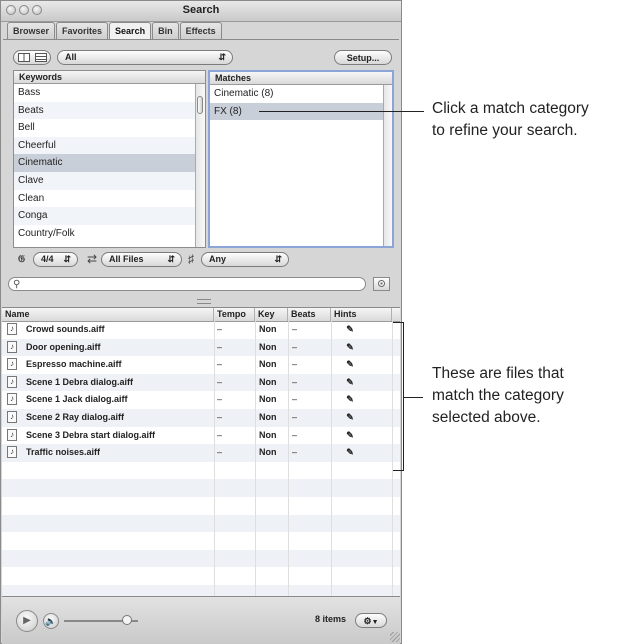 This screenshot has width=621, height=644. I want to click on scope-popup: All ⇵, so click(145, 57).